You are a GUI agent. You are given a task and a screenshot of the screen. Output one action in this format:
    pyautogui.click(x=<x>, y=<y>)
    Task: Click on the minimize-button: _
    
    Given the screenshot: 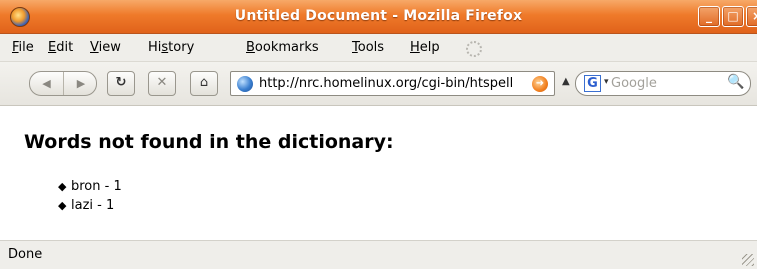 What is the action you would take?
    pyautogui.click(x=709, y=16)
    